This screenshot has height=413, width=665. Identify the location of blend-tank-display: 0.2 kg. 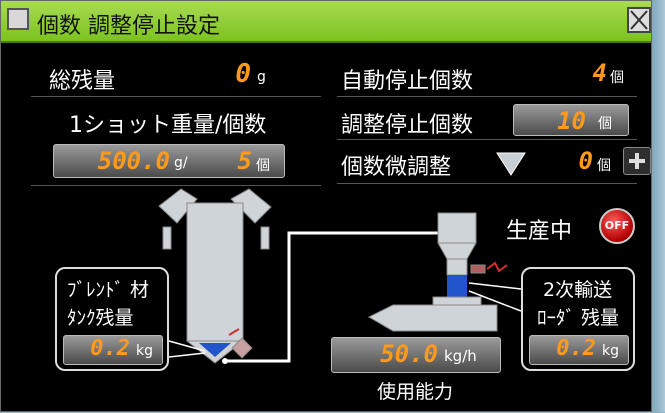
(113, 350).